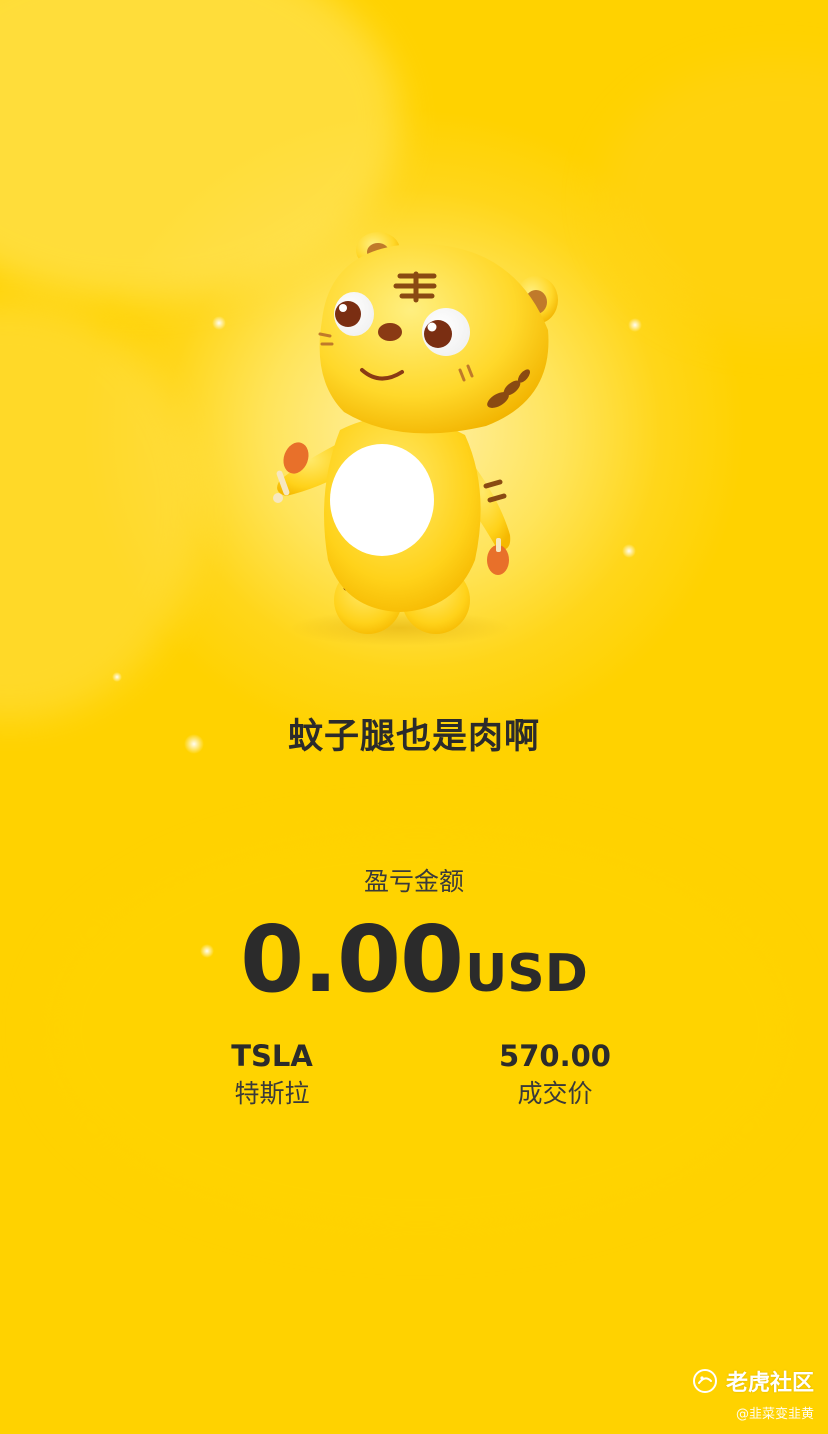 This screenshot has height=1434, width=828. What do you see at coordinates (415, 439) in the screenshot?
I see `tiger-mascot-illustration` at bounding box center [415, 439].